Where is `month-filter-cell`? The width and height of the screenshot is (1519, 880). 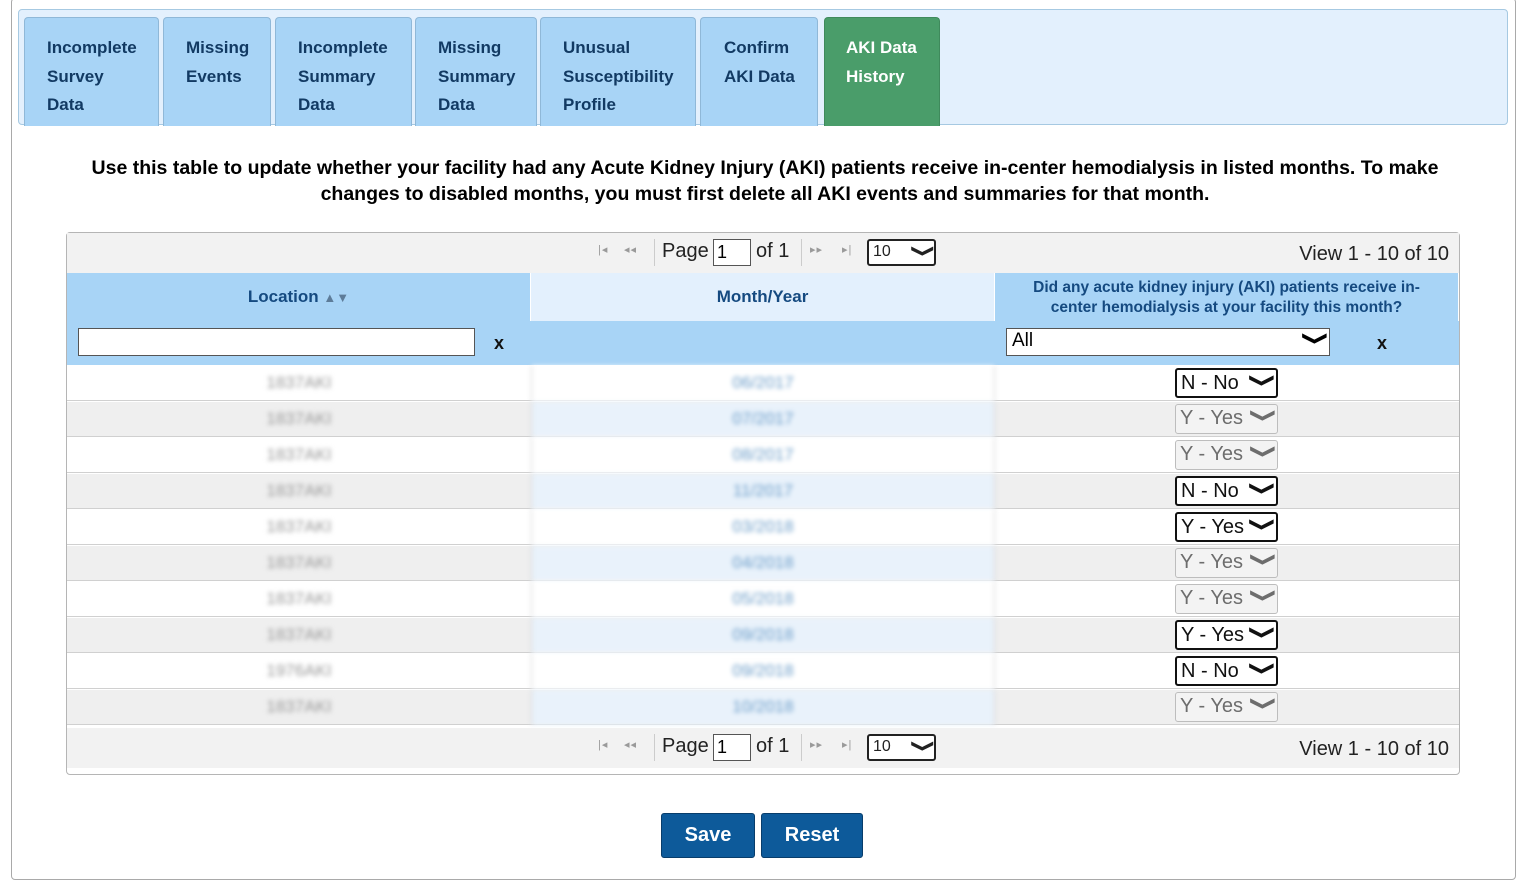 month-filter-cell is located at coordinates (763, 343).